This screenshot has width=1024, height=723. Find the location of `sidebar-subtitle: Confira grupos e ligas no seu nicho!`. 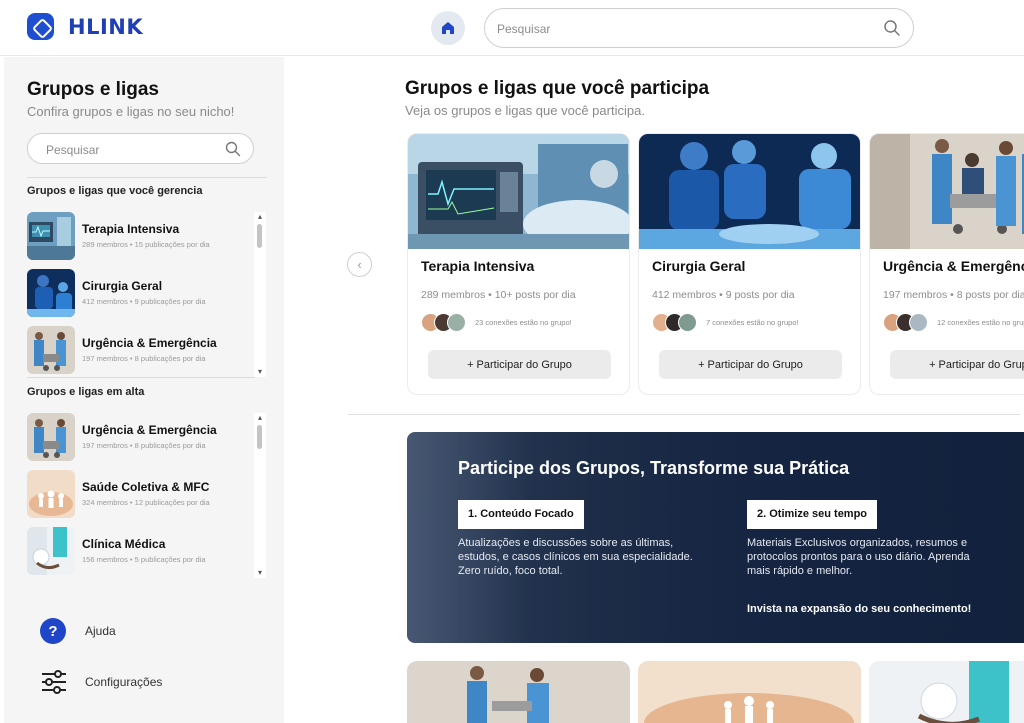

sidebar-subtitle: Confira grupos e ligas no seu nicho! is located at coordinates (131, 111).